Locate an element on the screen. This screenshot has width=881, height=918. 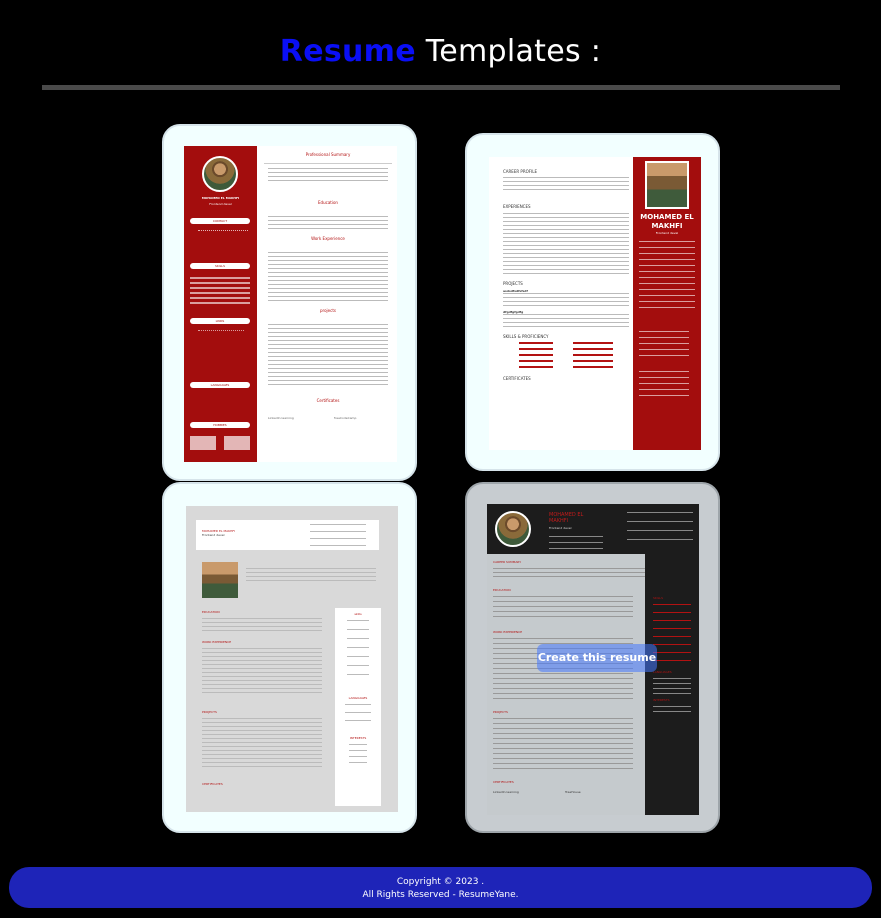
template-2-projects-heading: PROJECTS is located at coordinates (513, 283).